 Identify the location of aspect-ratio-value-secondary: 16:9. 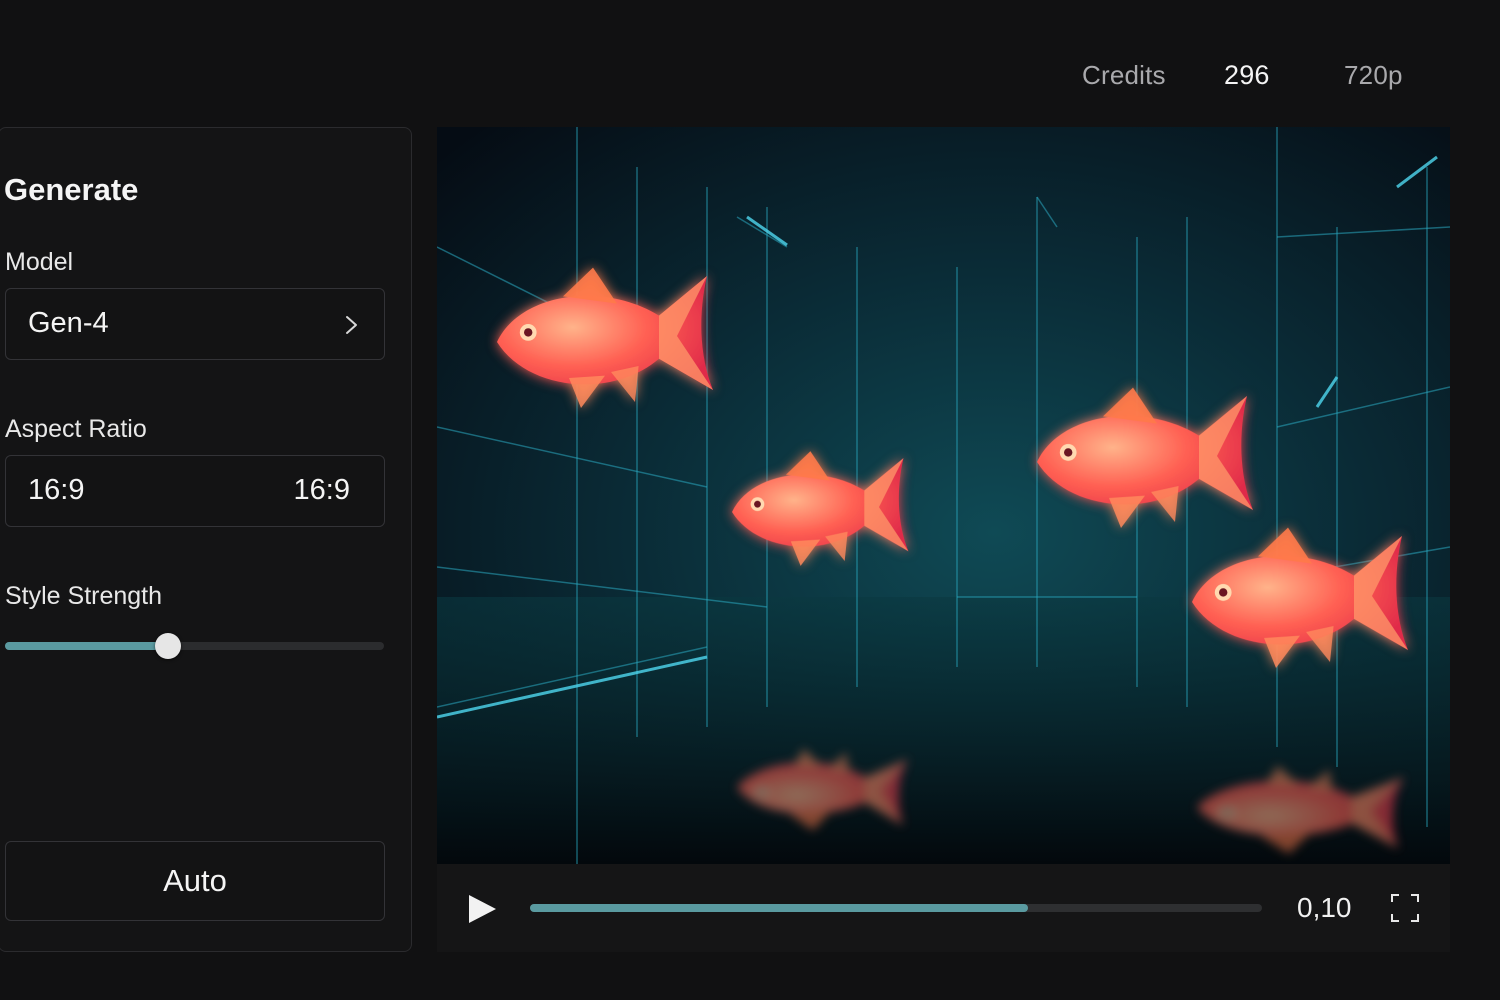
(321, 490).